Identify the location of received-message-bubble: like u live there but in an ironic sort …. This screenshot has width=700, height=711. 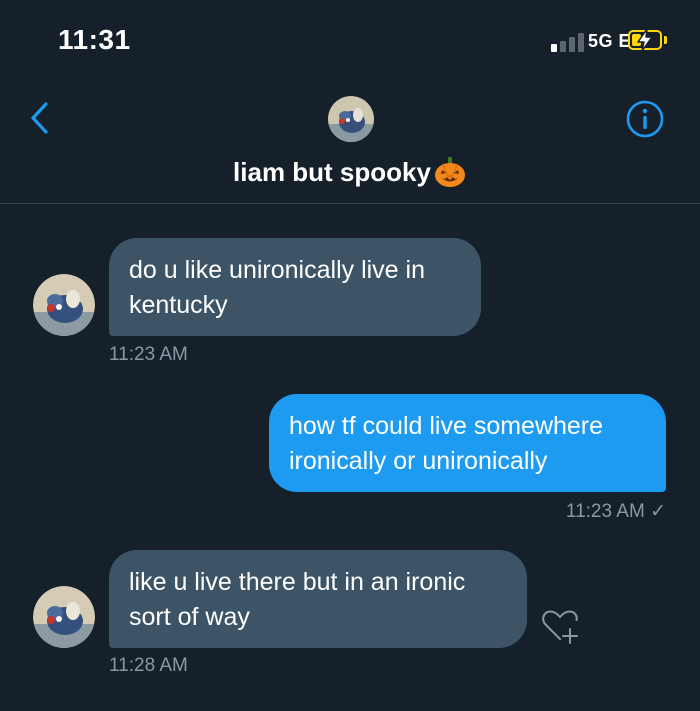
(318, 599).